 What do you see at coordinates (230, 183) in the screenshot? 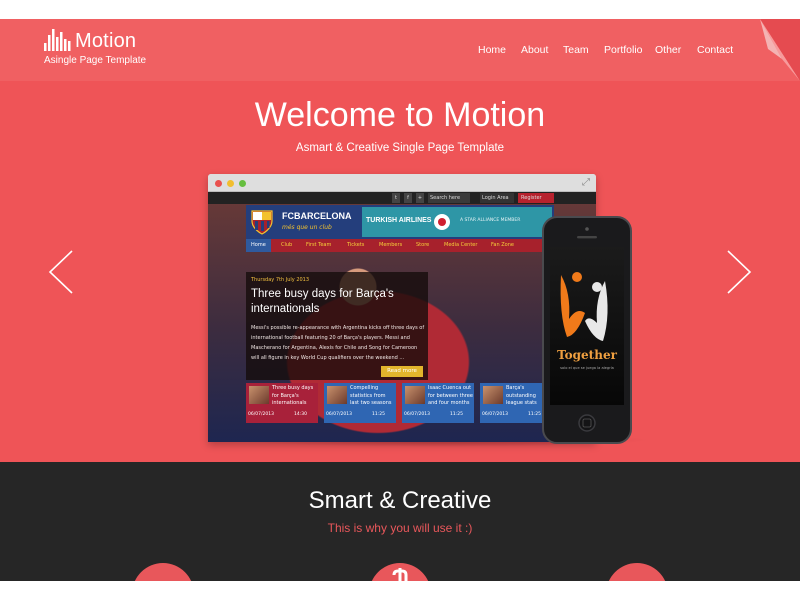
I see `minimize-dot-icon` at bounding box center [230, 183].